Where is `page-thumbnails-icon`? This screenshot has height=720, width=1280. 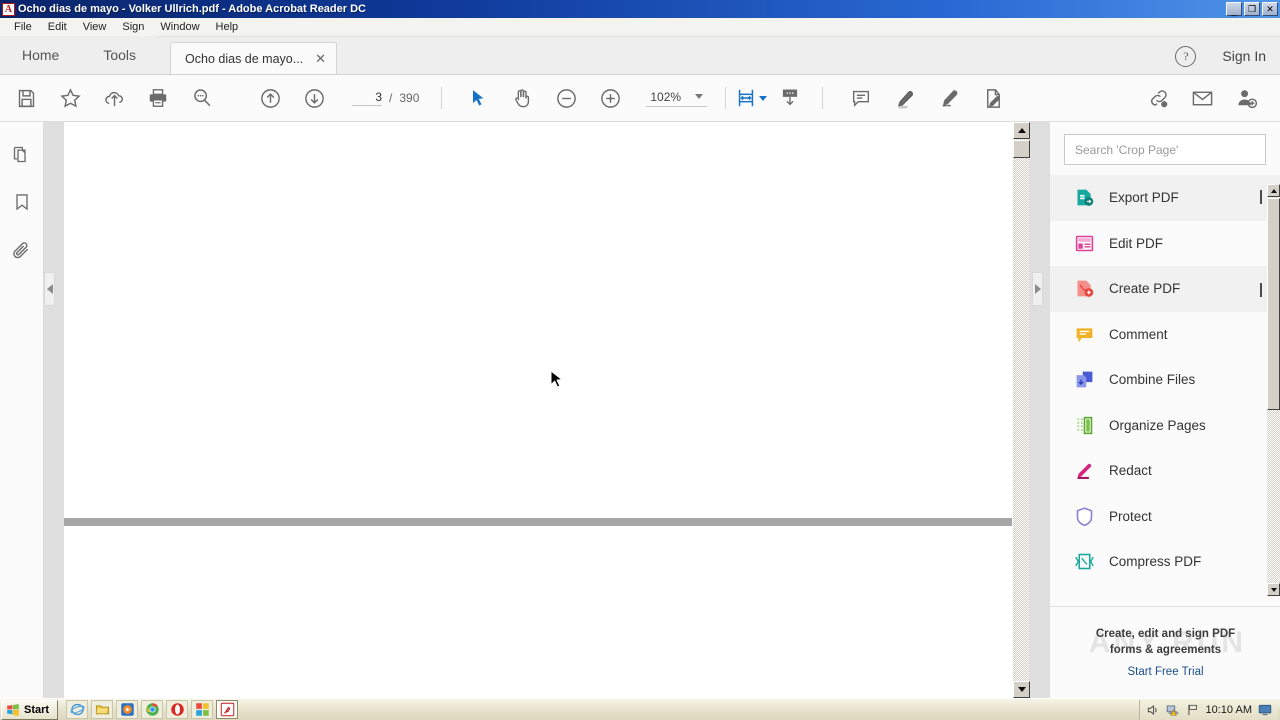 page-thumbnails-icon is located at coordinates (22, 154).